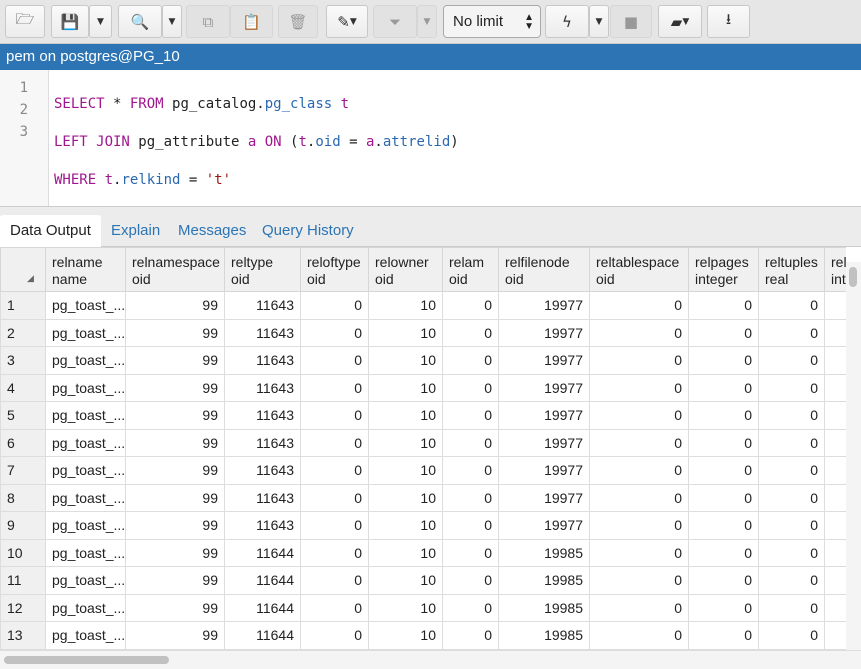 This screenshot has height=669, width=861. I want to click on column-header-relam: relam oid, so click(470, 269).